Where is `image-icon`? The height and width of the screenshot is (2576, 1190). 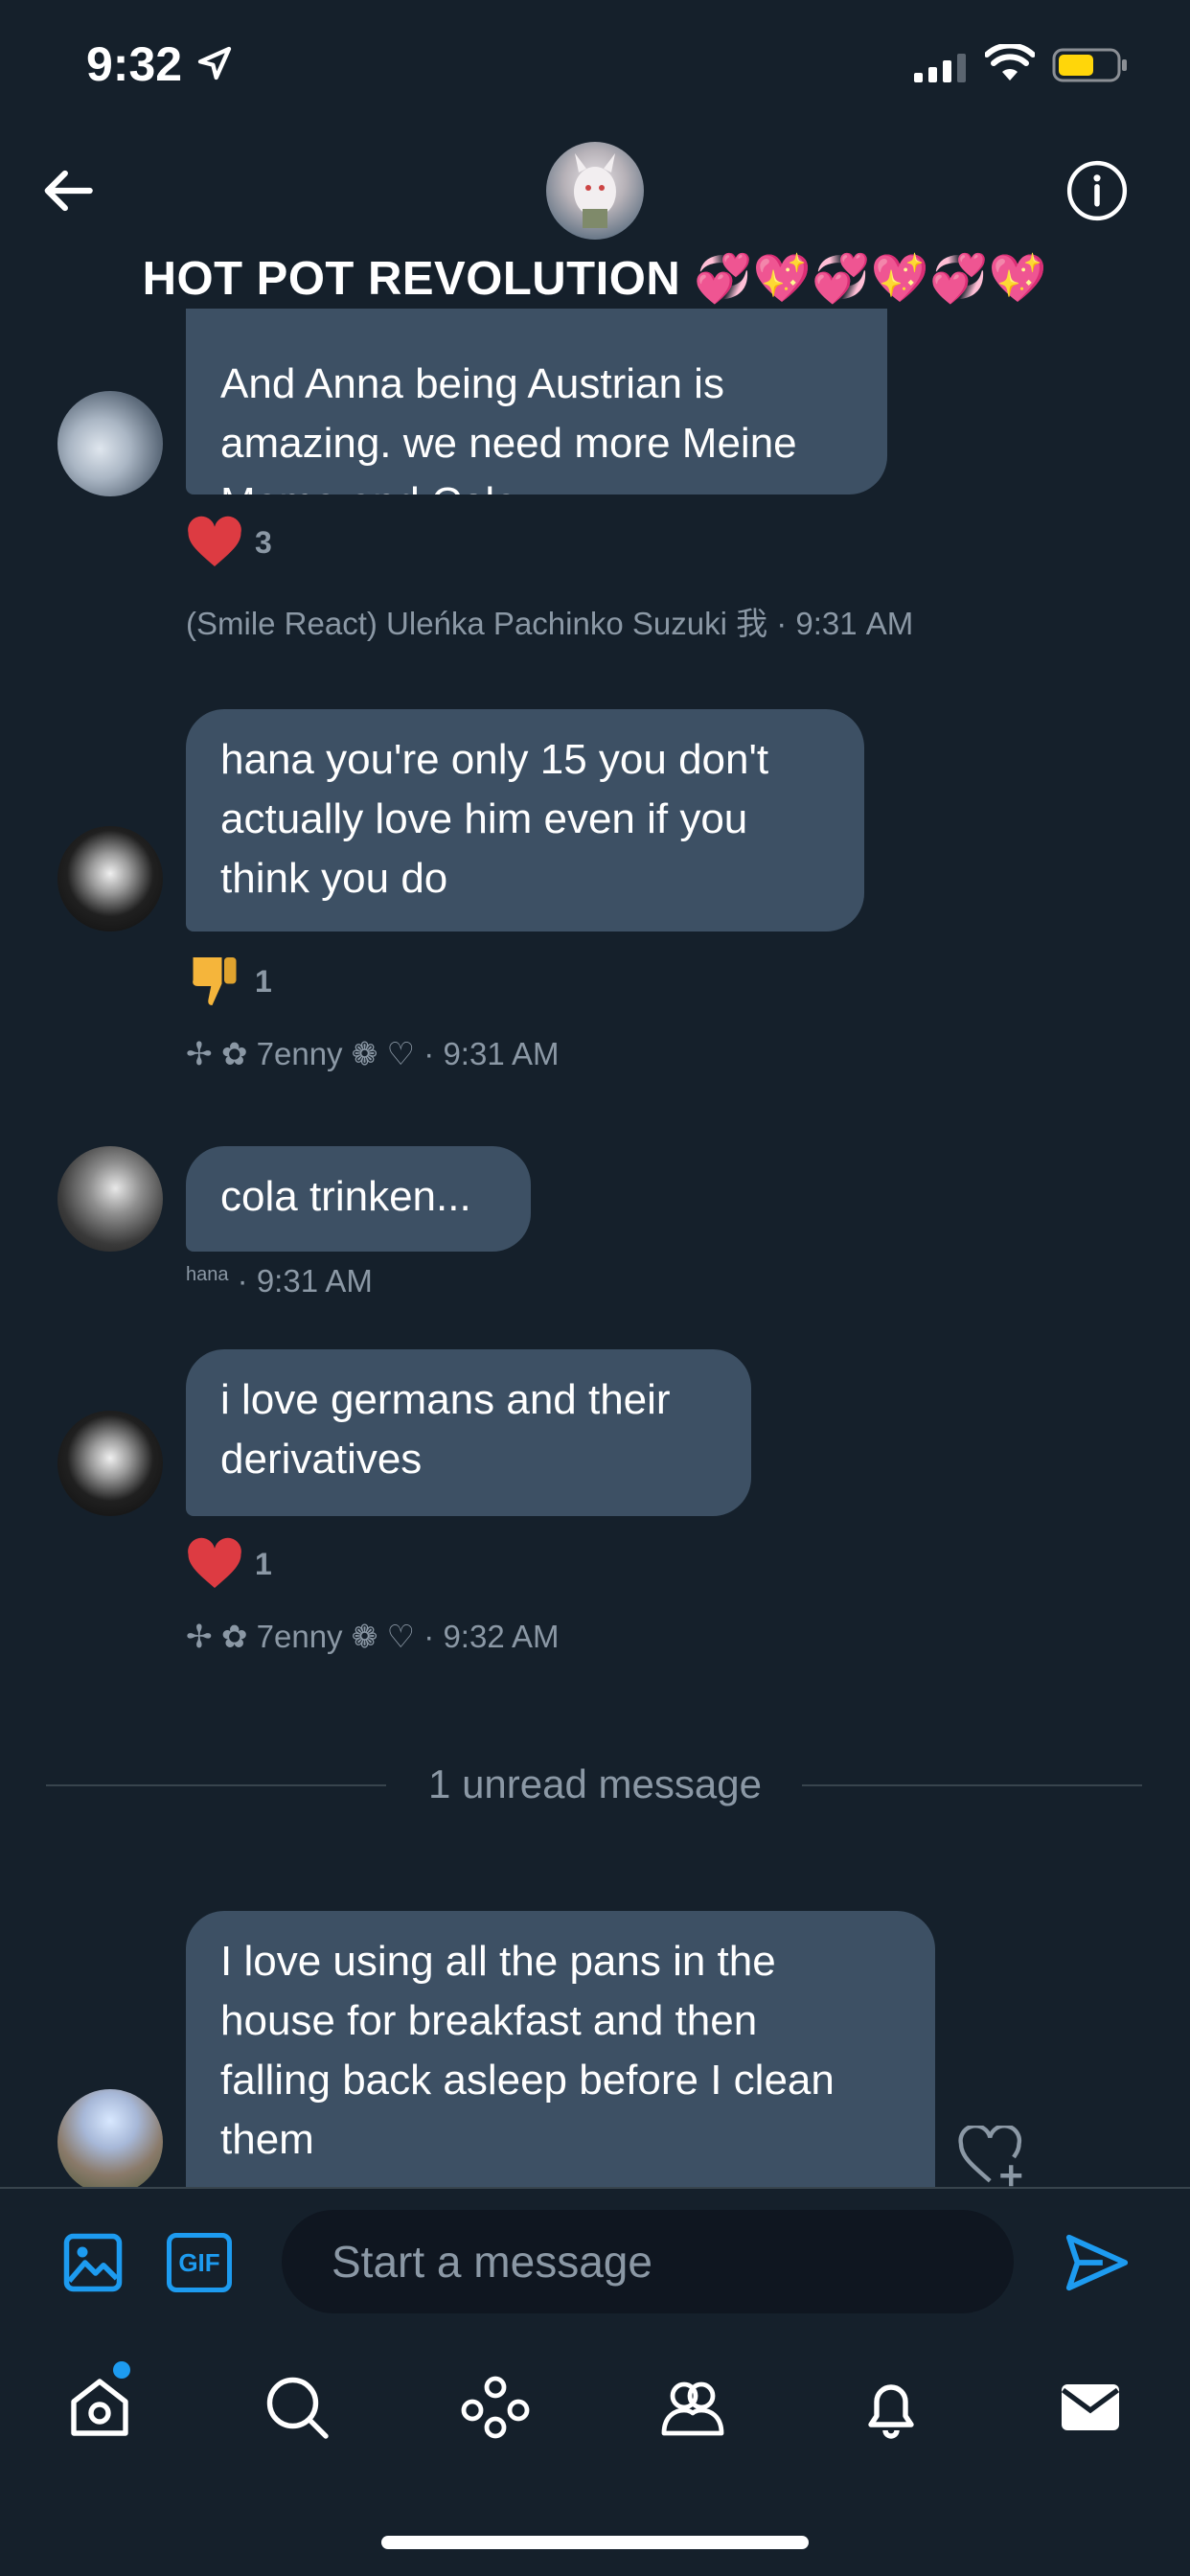
image-icon is located at coordinates (93, 2262).